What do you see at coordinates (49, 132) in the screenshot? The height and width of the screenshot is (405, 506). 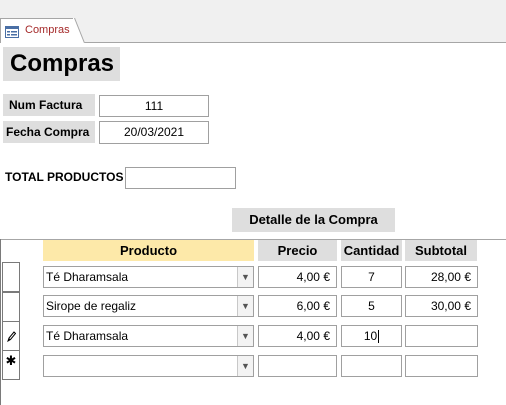 I see `fecha-compra-label: Fecha Compra` at bounding box center [49, 132].